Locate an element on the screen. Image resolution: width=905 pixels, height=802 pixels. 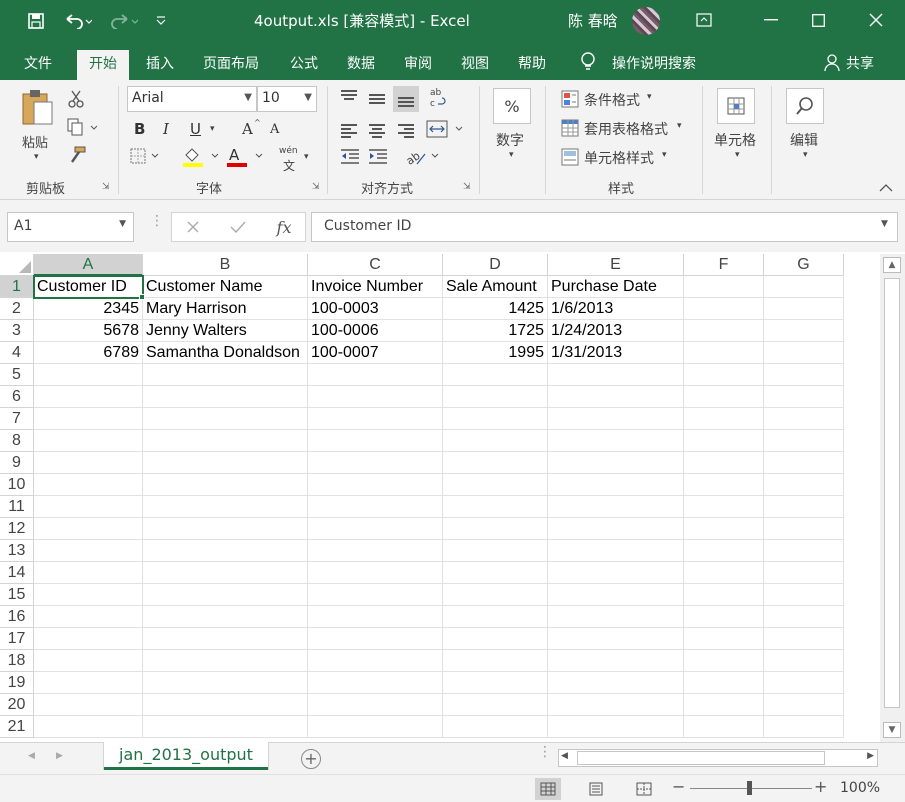
cell-g13 is located at coordinates (804, 551).